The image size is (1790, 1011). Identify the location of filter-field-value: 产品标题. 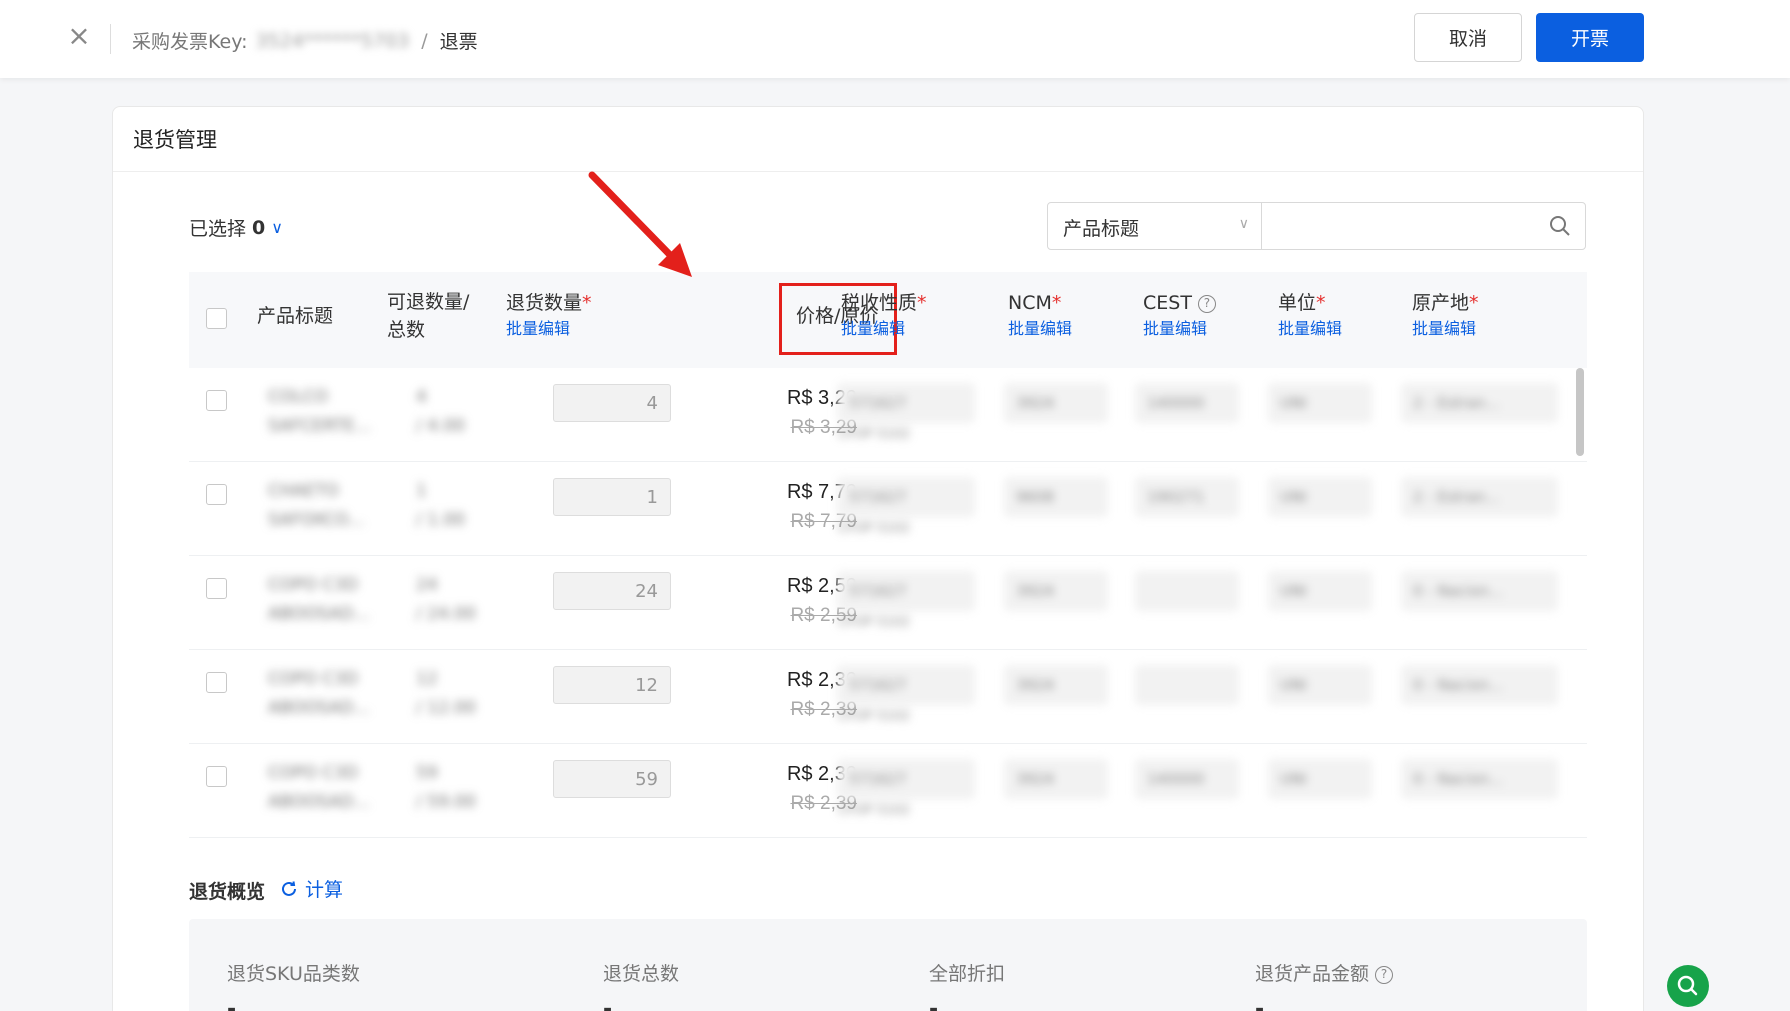
(1101, 229).